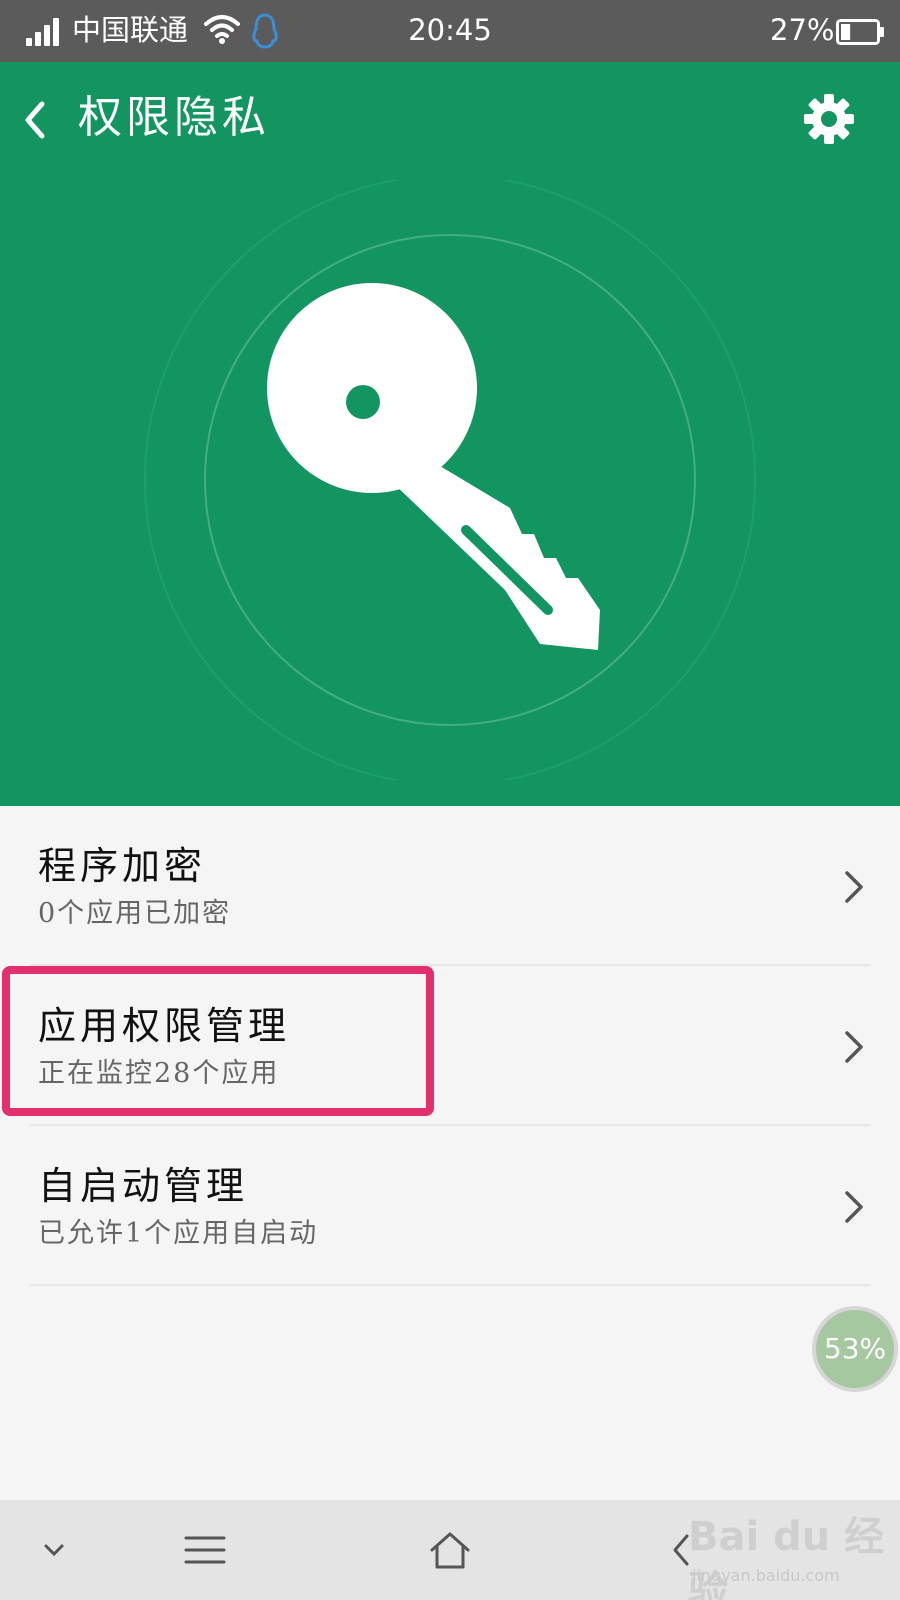 The width and height of the screenshot is (900, 1600). Describe the element at coordinates (135, 913) in the screenshot. I see `list-item-subtitle: 0个应用已加密` at that location.